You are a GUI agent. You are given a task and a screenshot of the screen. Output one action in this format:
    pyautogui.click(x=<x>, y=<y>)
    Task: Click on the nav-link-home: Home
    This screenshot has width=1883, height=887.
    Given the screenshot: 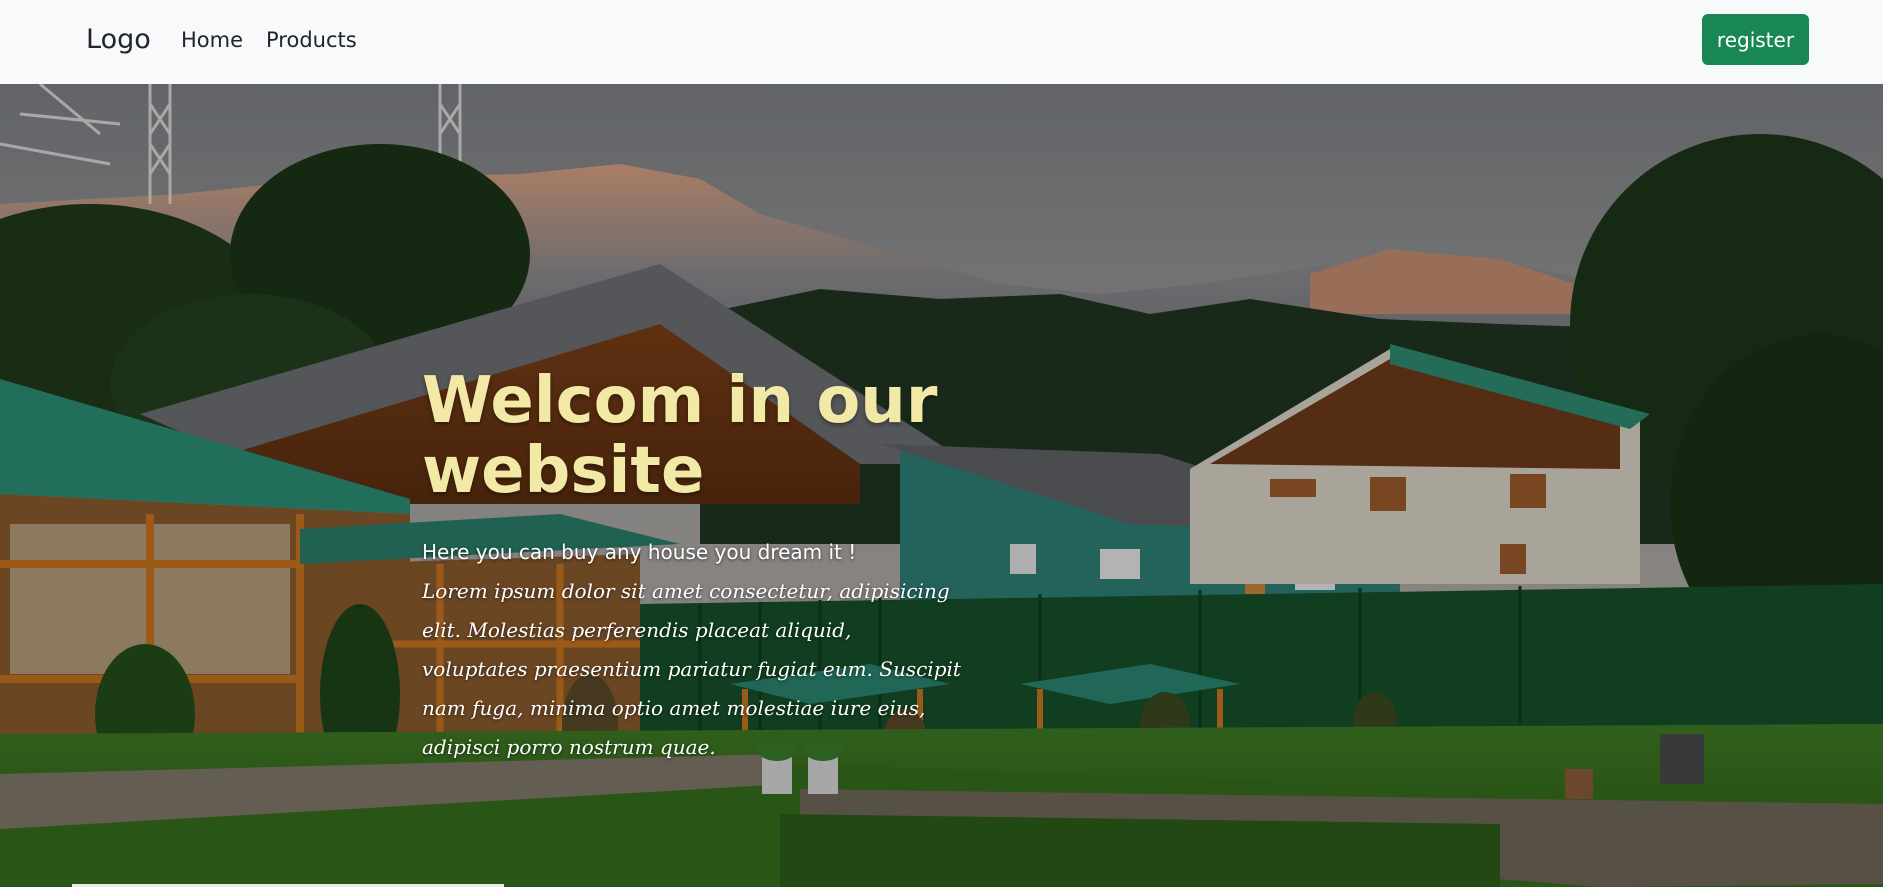 What is the action you would take?
    pyautogui.click(x=212, y=40)
    